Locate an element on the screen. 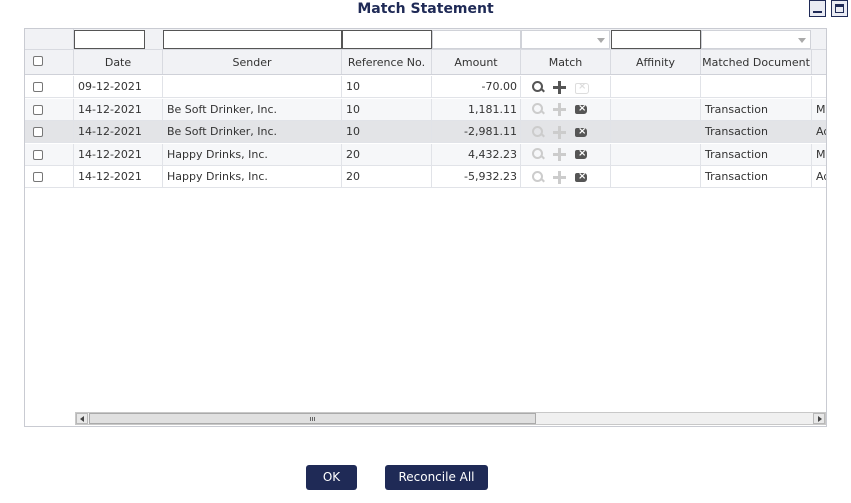 The image size is (851, 503). col-date: Date is located at coordinates (118, 62).